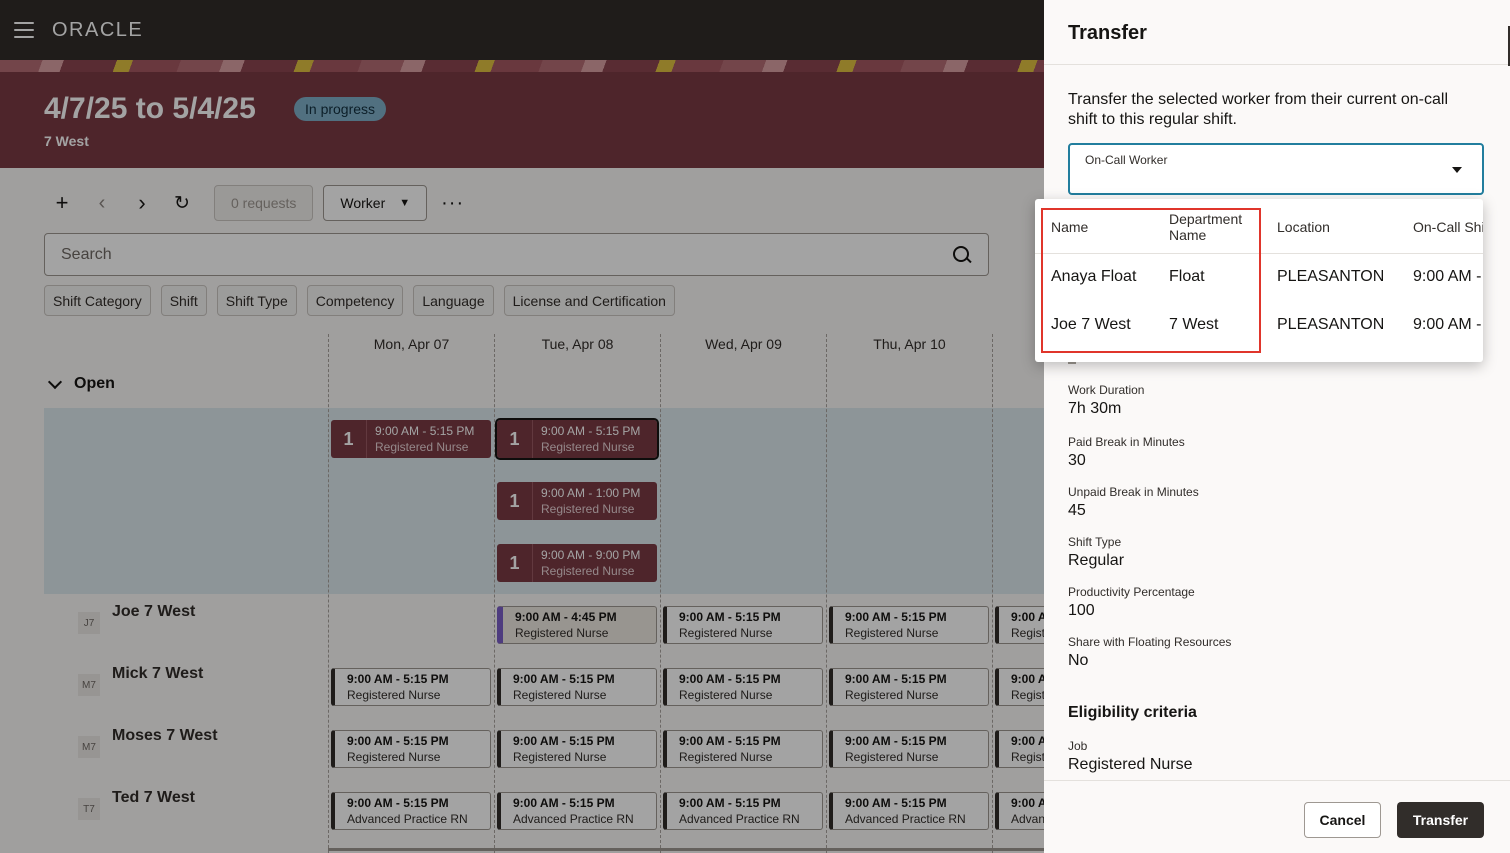 This screenshot has width=1510, height=853. I want to click on field-value: Regular, so click(1096, 560).